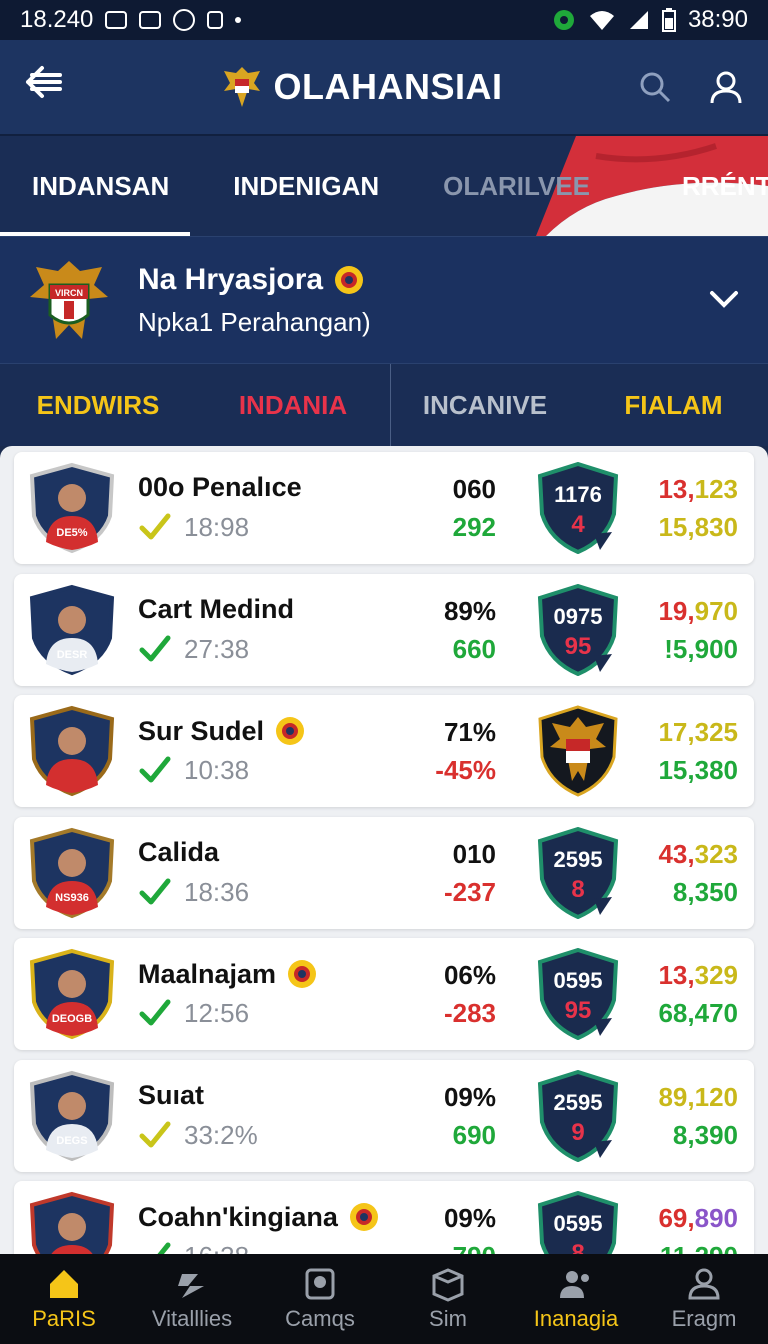  Describe the element at coordinates (72, 655) in the screenshot. I see `avatar-text: DESR` at that location.